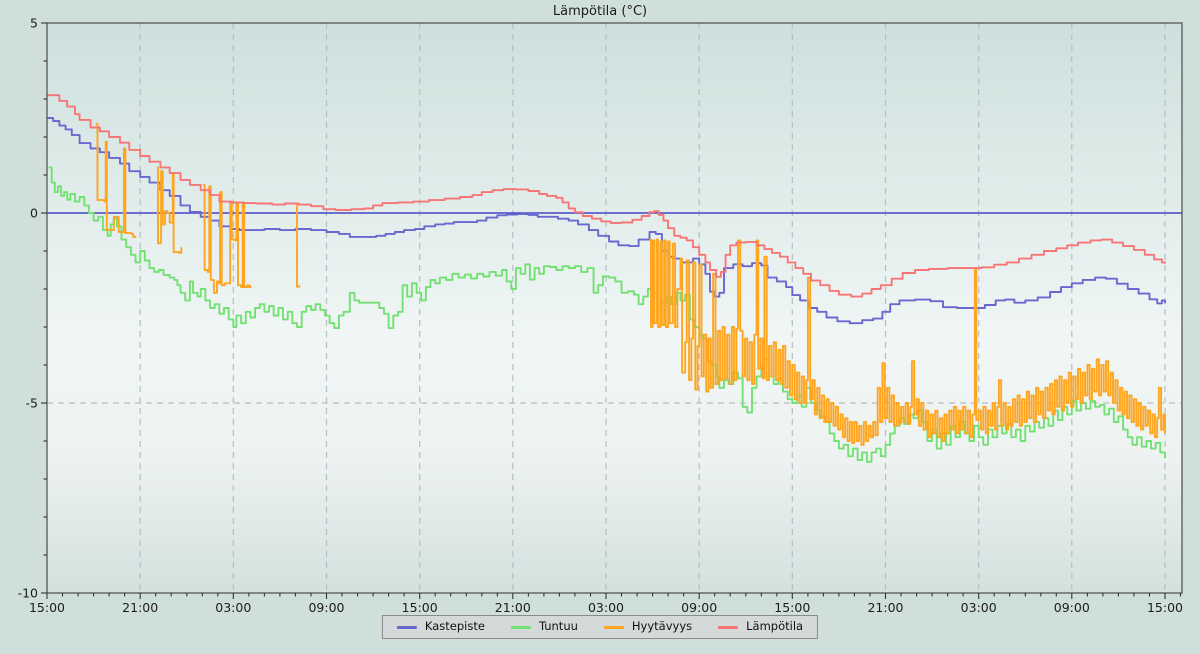 The height and width of the screenshot is (654, 1200). I want to click on legend-item-hyytavyys: Hyytävyys, so click(648, 626).